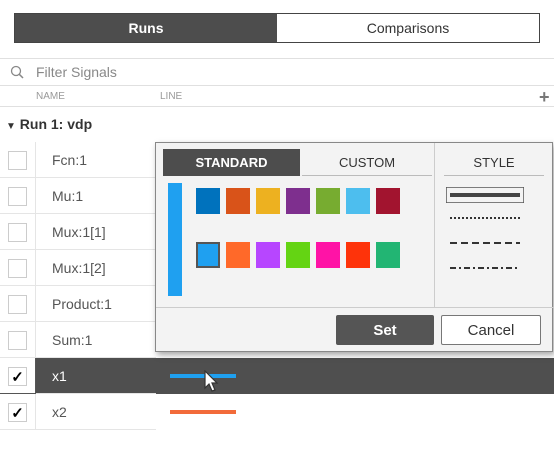 This screenshot has height=473, width=554. Describe the element at coordinates (385, 330) in the screenshot. I see `set-button: Set` at that location.